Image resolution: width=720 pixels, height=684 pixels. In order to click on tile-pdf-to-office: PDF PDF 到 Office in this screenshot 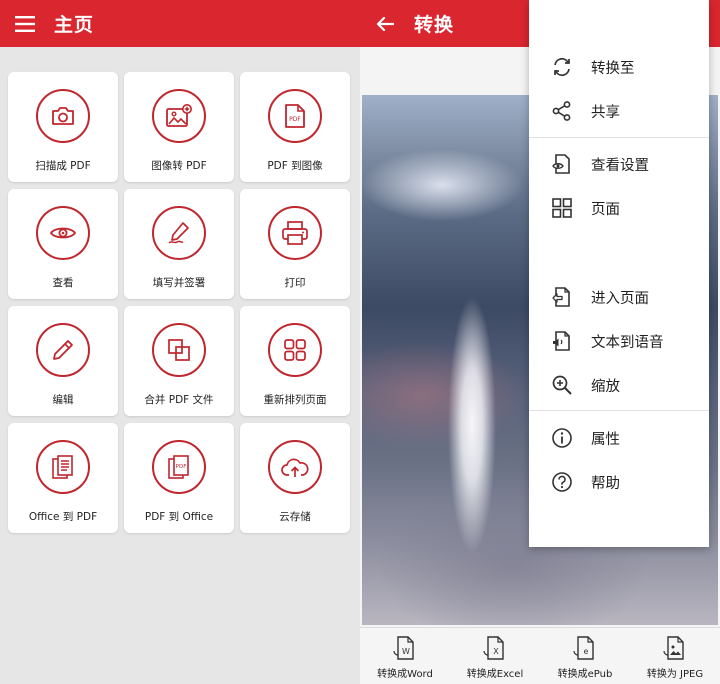, I will do `click(179, 478)`.